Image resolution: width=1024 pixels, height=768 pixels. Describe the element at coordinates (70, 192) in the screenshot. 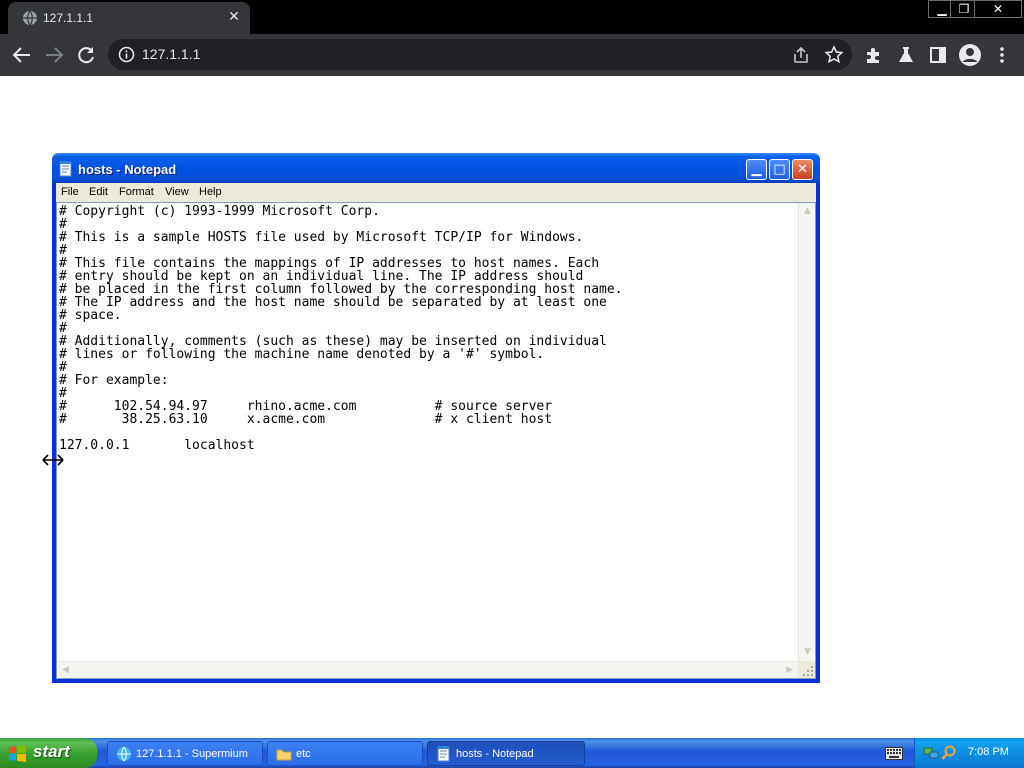

I see `menu-file: File` at that location.